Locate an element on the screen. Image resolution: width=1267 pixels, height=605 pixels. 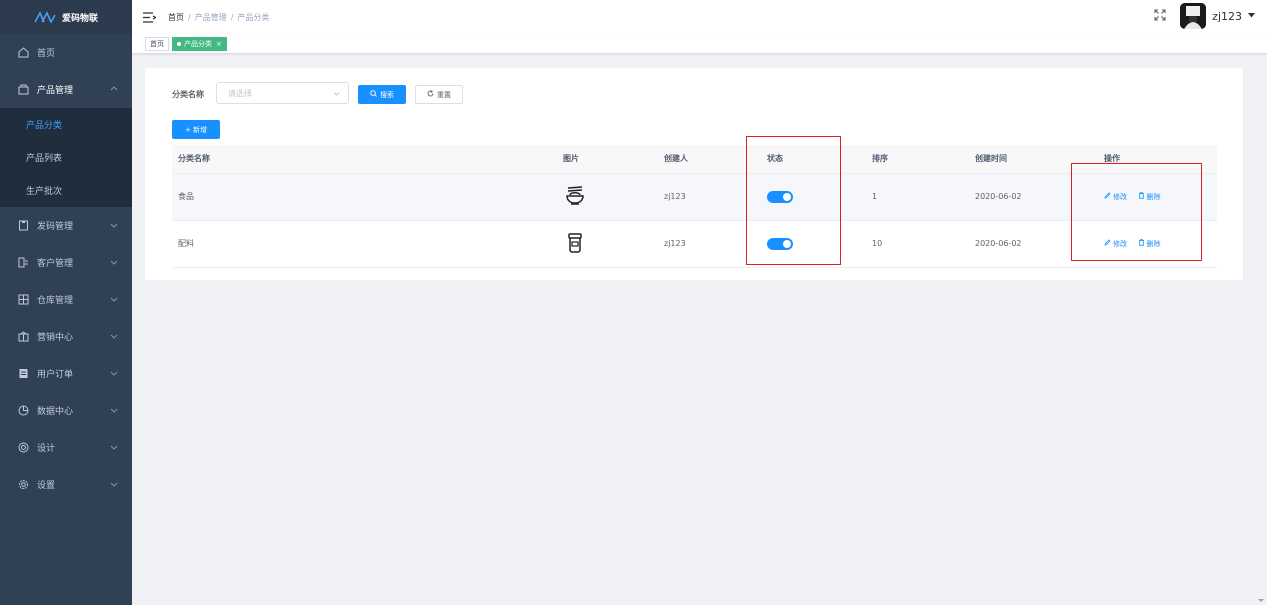
sidebar-item-label: 用户订单 is located at coordinates (55, 375).